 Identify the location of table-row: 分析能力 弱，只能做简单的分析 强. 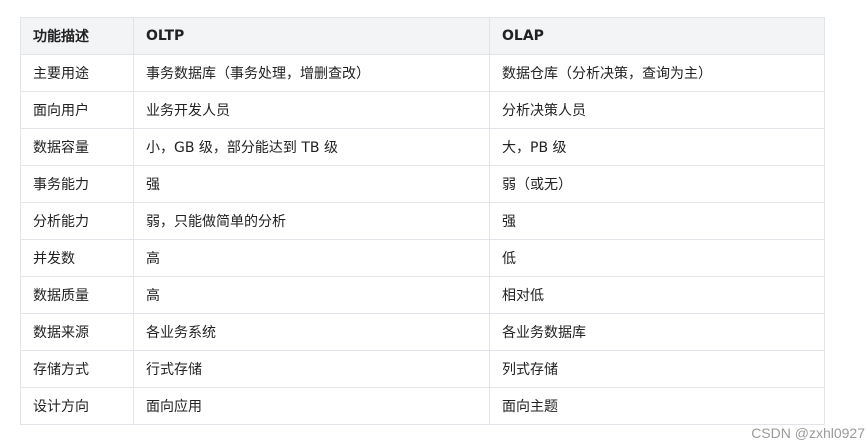
(422, 221).